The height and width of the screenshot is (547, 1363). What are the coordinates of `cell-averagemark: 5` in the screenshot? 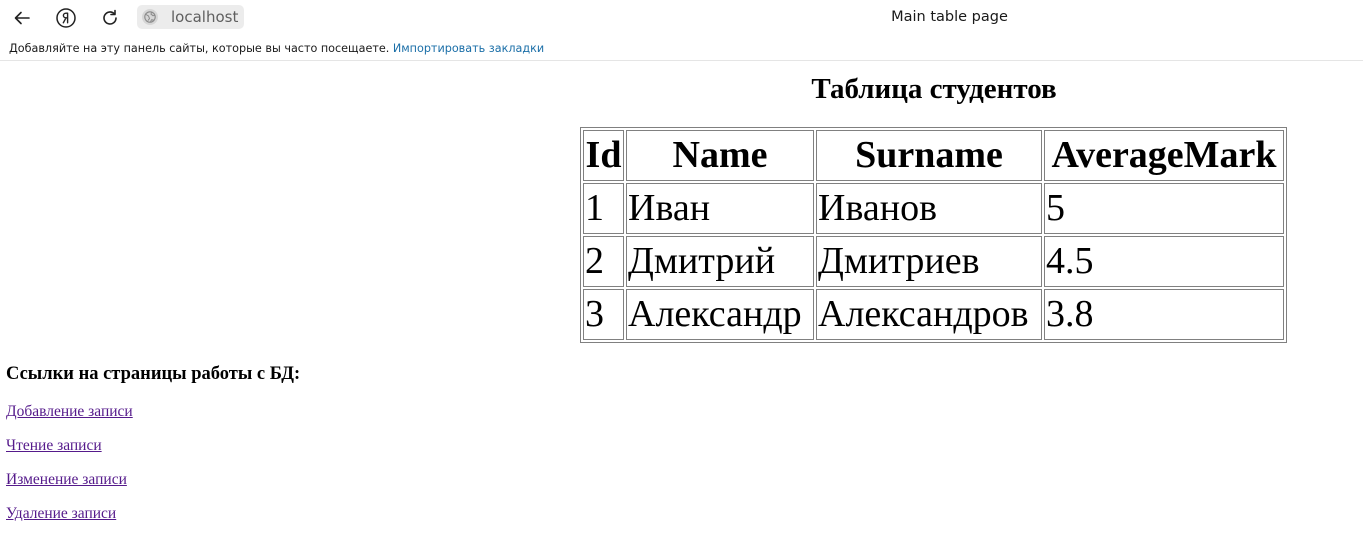 It's located at (1164, 208).